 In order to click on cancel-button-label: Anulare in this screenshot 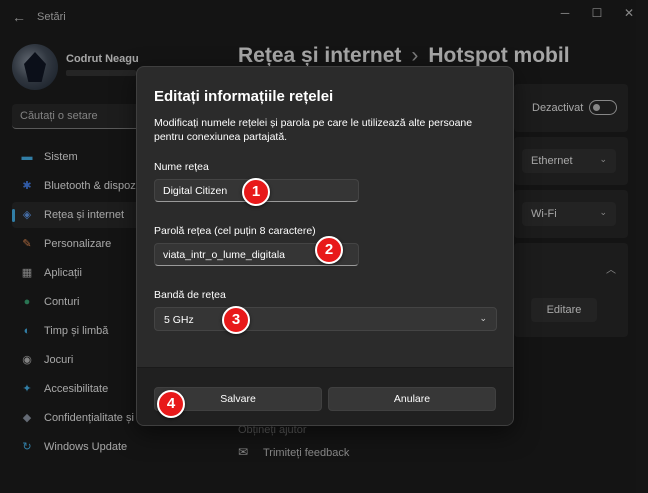, I will do `click(412, 399)`.